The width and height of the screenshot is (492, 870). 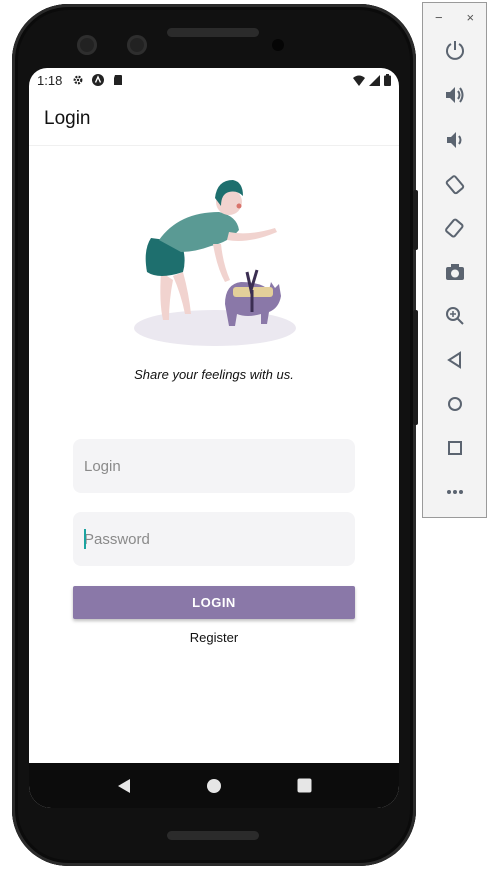 I want to click on rotate-right-button, so click(x=455, y=228).